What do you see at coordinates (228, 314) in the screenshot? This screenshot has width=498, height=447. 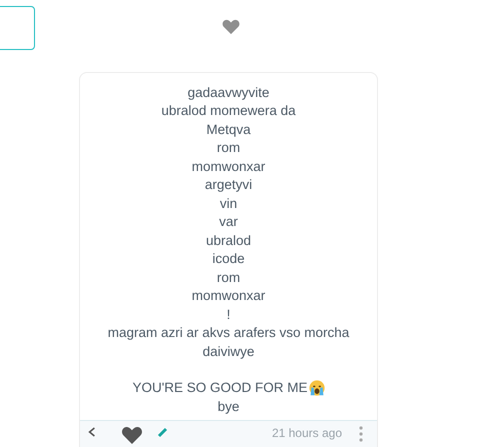 I see `post-text-line: !` at bounding box center [228, 314].